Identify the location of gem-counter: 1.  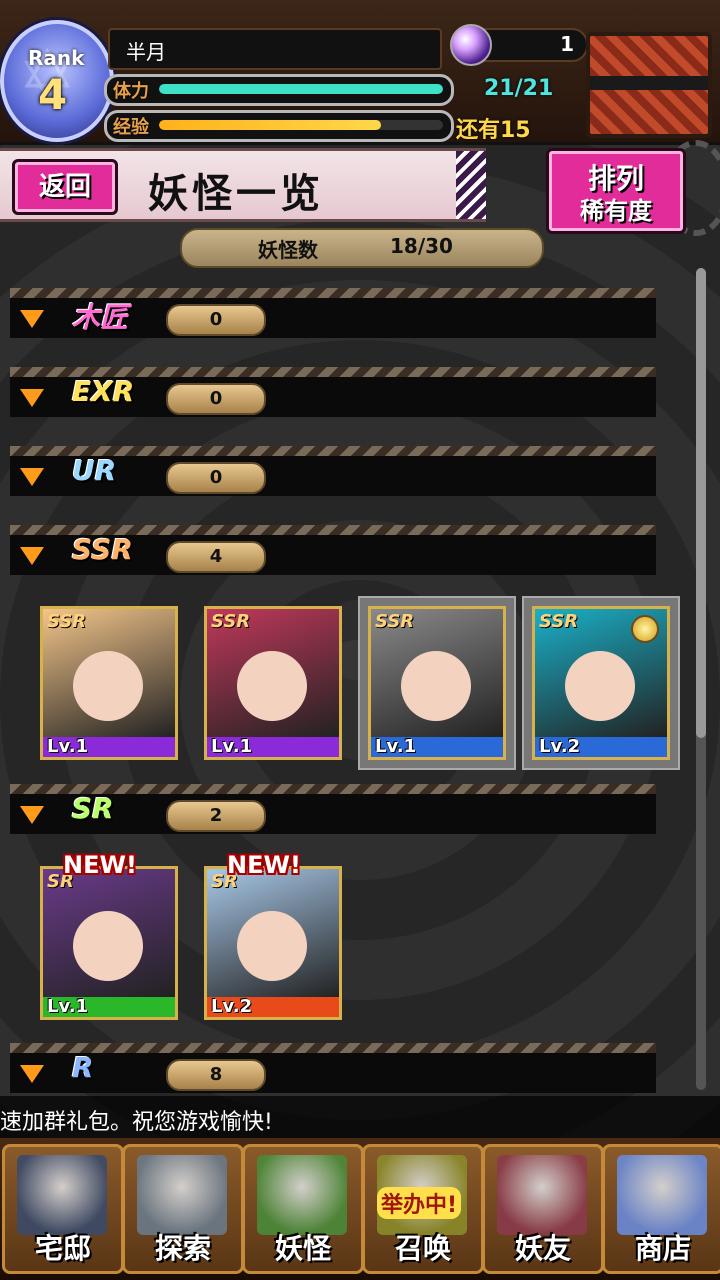
(519, 45).